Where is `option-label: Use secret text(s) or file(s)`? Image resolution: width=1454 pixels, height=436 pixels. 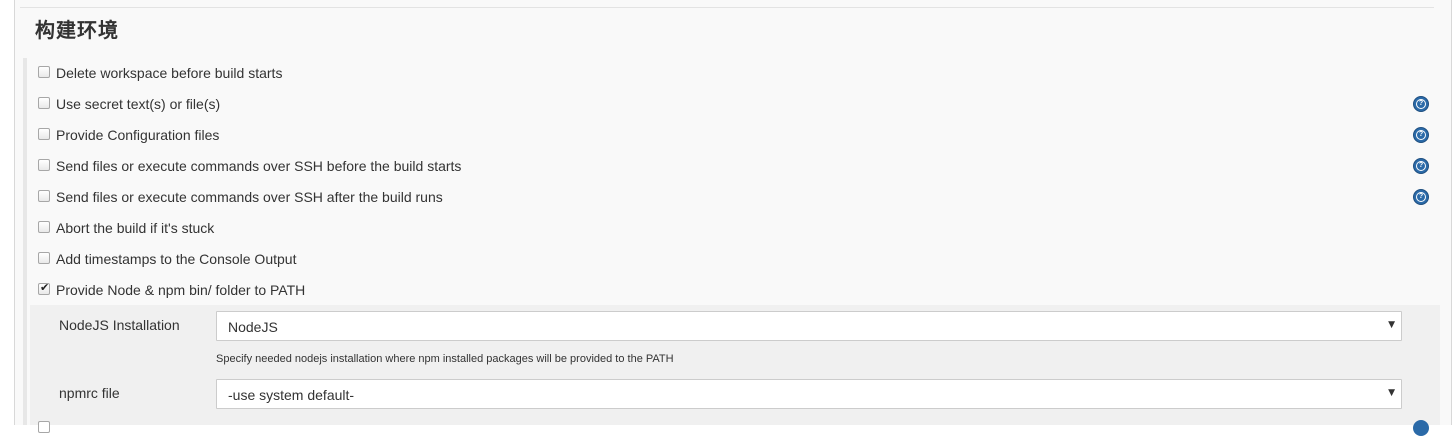 option-label: Use secret text(s) or file(s) is located at coordinates (138, 104).